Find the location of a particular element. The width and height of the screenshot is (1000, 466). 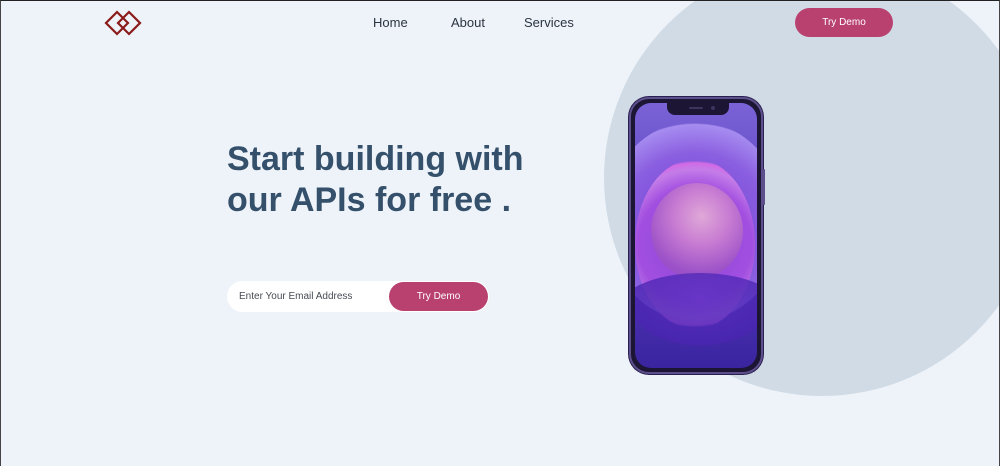

phone-side-button is located at coordinates (764, 187).